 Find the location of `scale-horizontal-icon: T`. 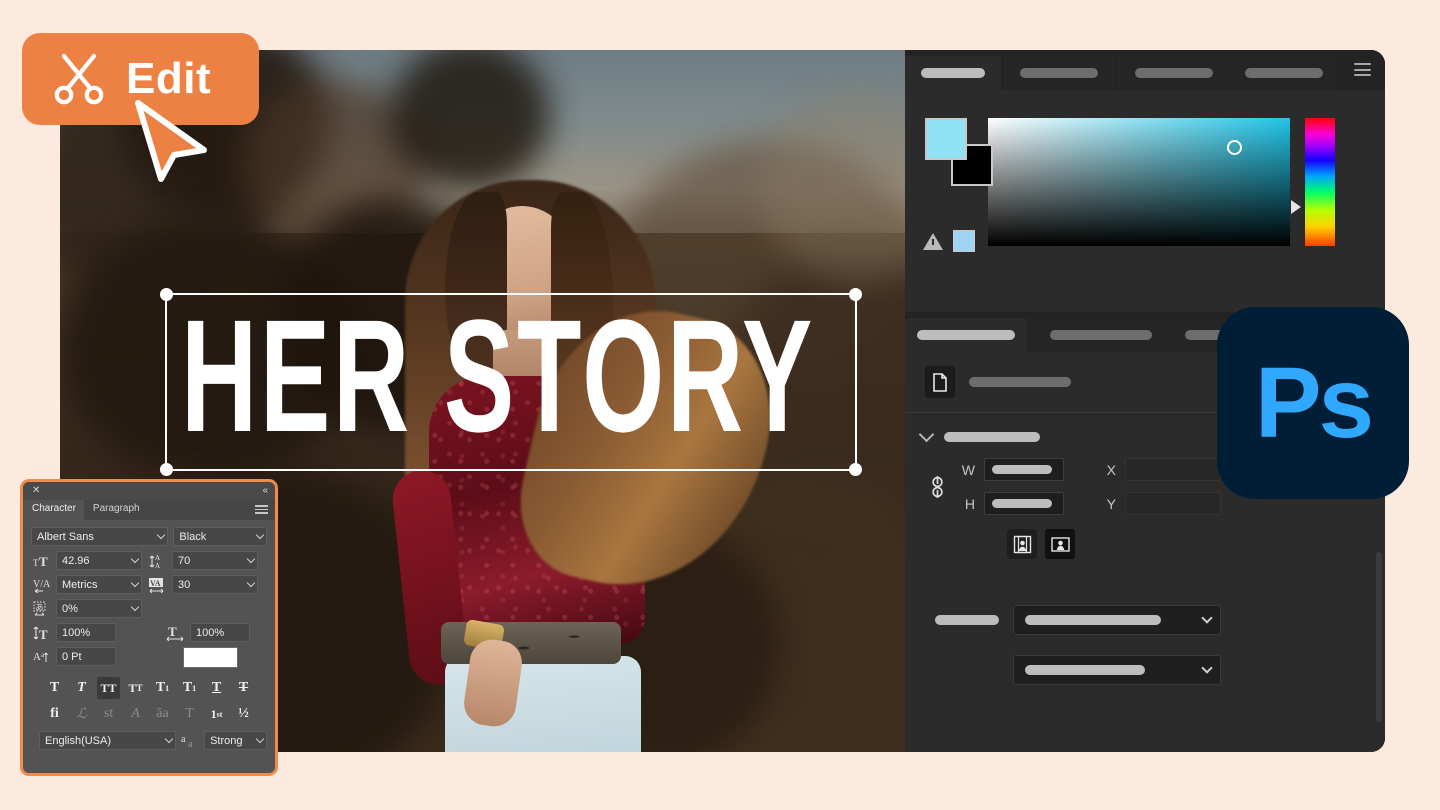

scale-horizontal-icon: T is located at coordinates (175, 632).